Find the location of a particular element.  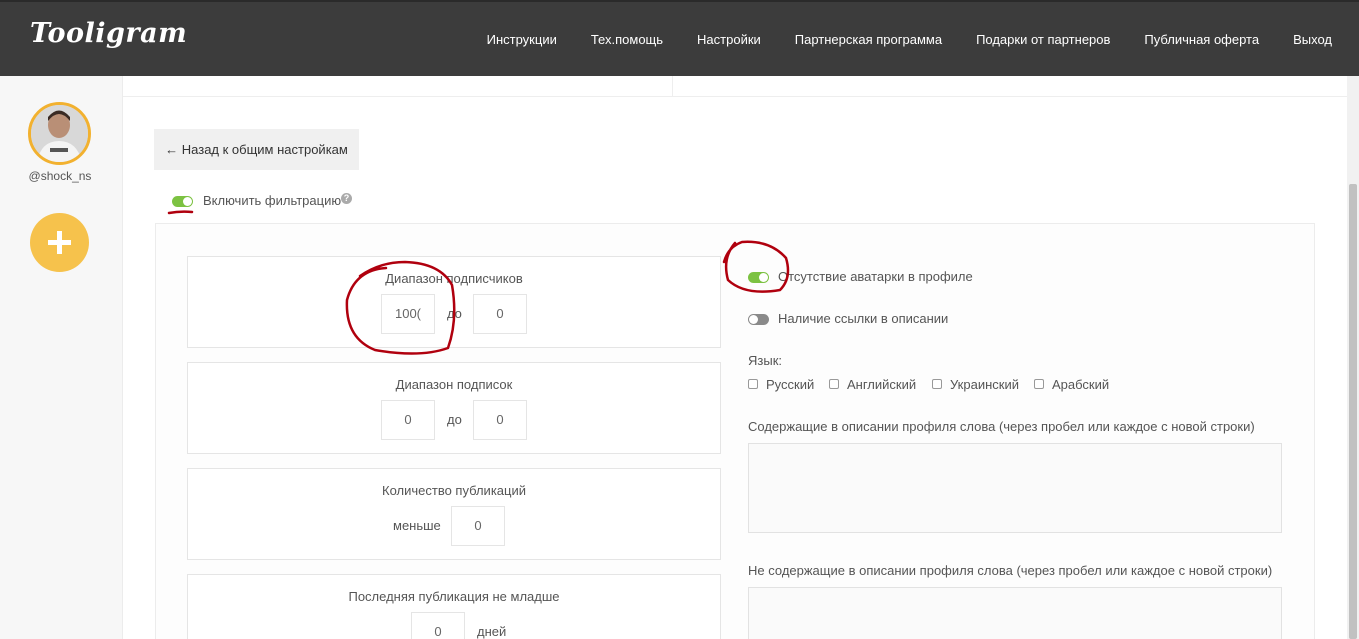

posts-count-box: Количество публикаций меньше 0 is located at coordinates (454, 514).